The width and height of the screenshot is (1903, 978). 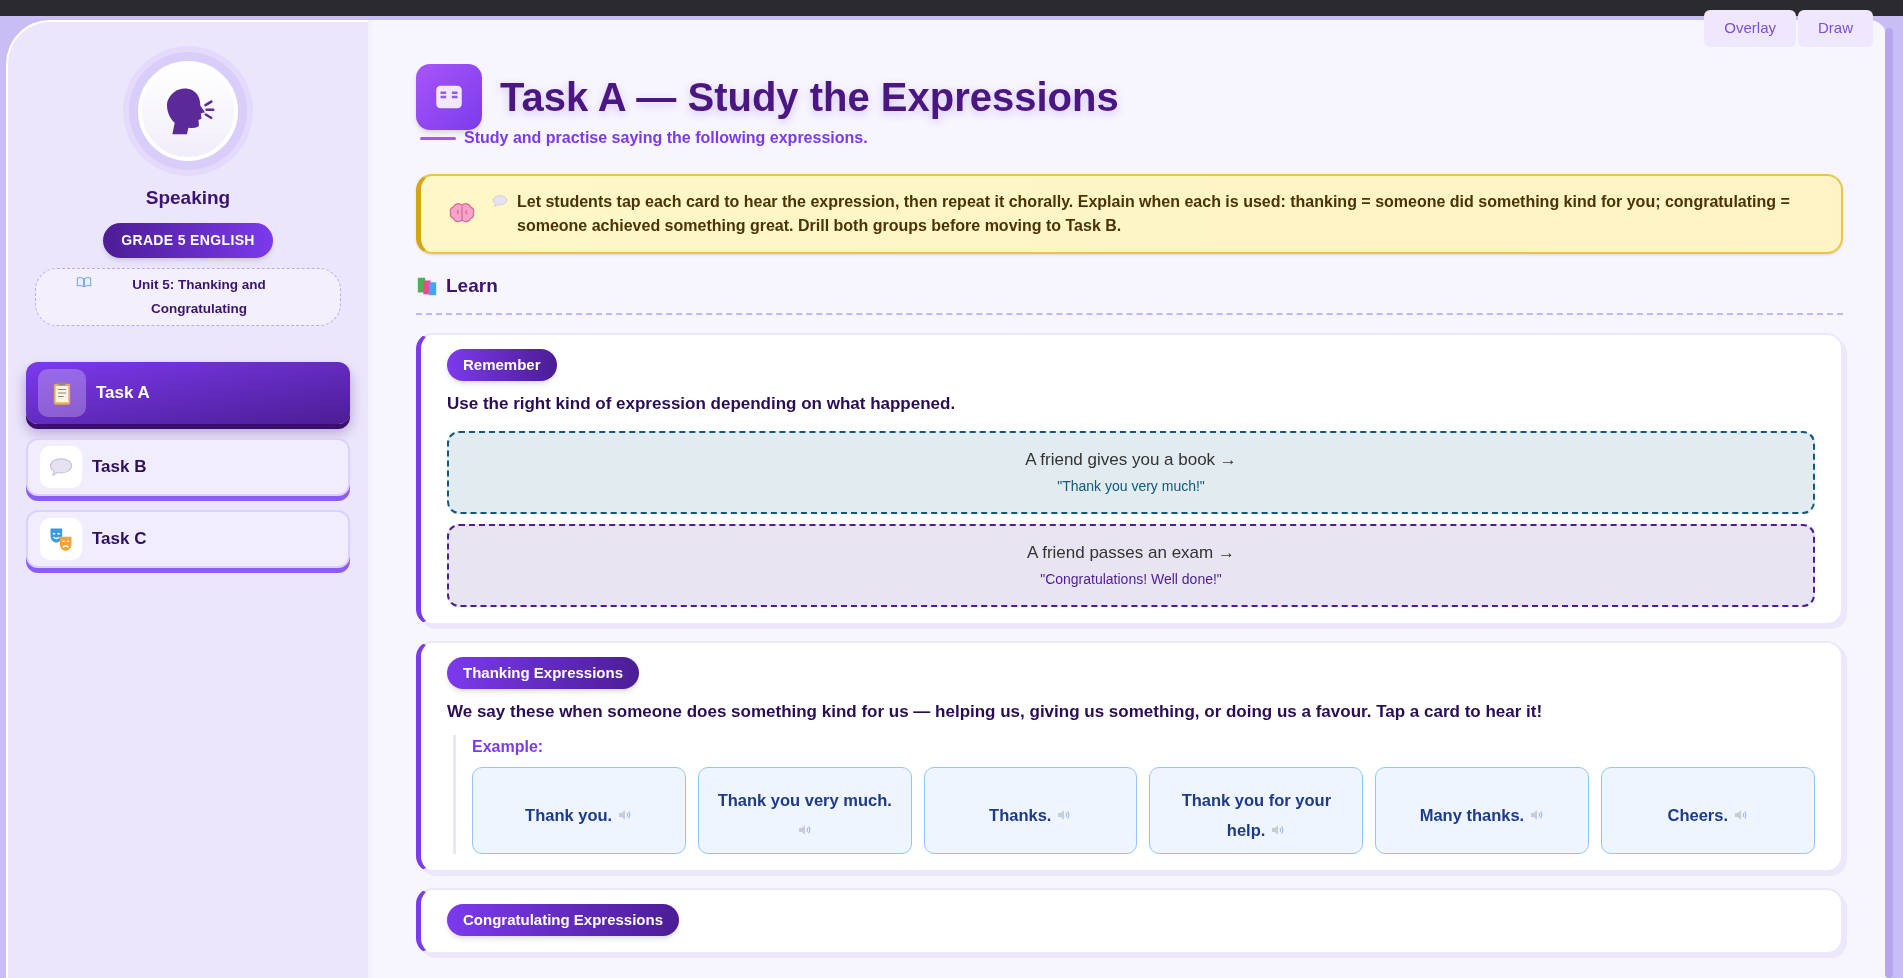 What do you see at coordinates (1131, 459) in the screenshot?
I see `situation-text: A friend gives you a book →` at bounding box center [1131, 459].